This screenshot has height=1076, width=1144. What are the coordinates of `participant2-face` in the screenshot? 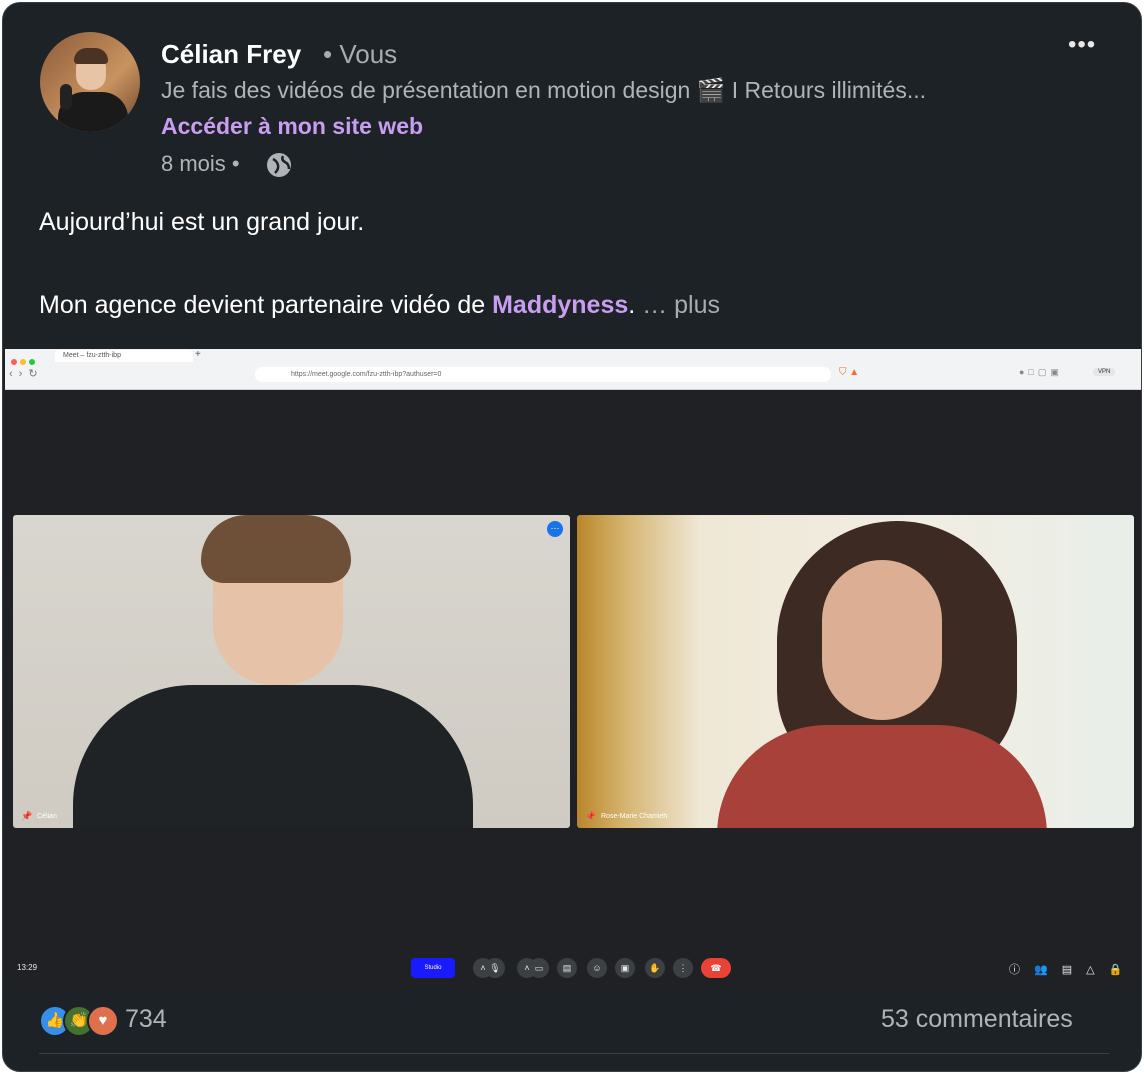 It's located at (882, 640).